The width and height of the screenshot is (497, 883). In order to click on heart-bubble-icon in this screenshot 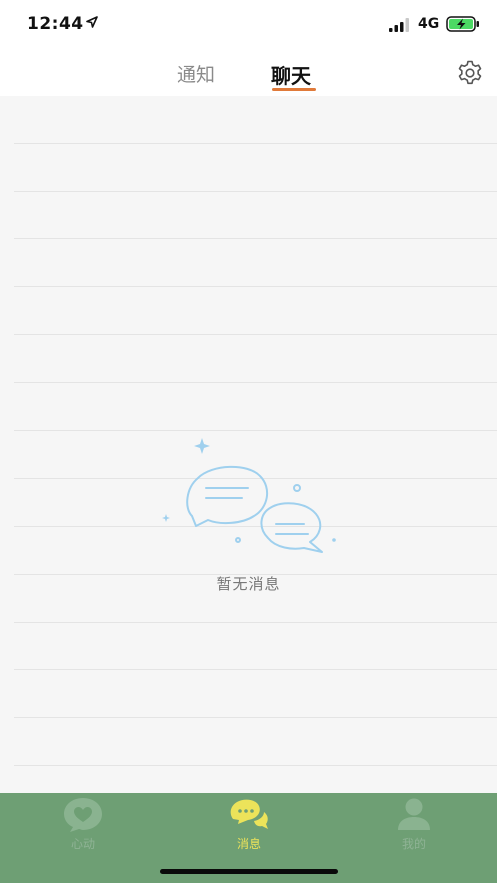, I will do `click(83, 815)`.